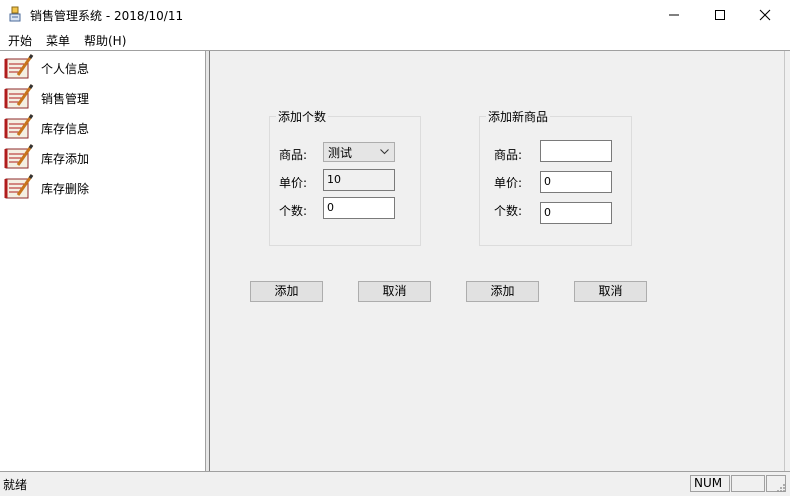 The width and height of the screenshot is (790, 496). What do you see at coordinates (107, 16) in the screenshot?
I see `window-title: 销售管理系统 - 2018/10/11` at bounding box center [107, 16].